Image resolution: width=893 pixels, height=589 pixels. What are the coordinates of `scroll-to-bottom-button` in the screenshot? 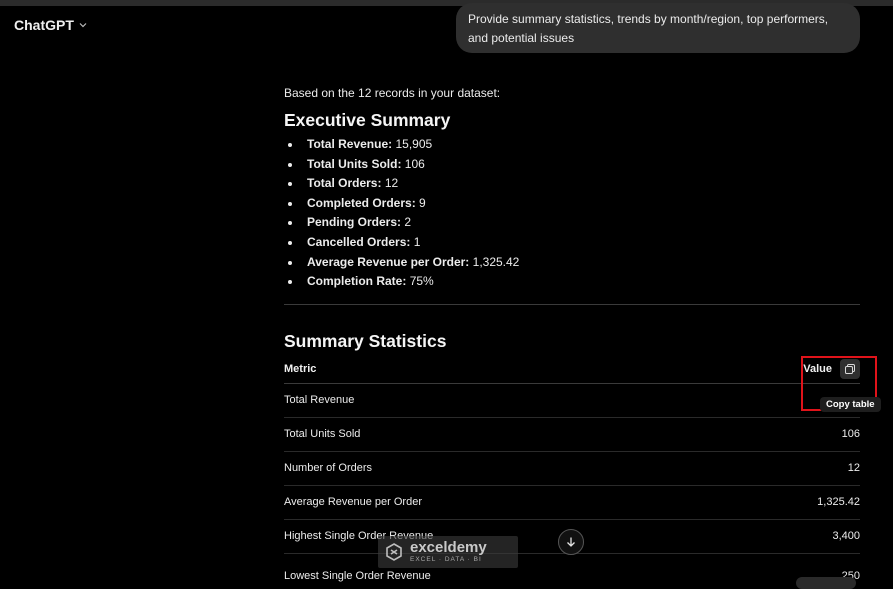 It's located at (571, 542).